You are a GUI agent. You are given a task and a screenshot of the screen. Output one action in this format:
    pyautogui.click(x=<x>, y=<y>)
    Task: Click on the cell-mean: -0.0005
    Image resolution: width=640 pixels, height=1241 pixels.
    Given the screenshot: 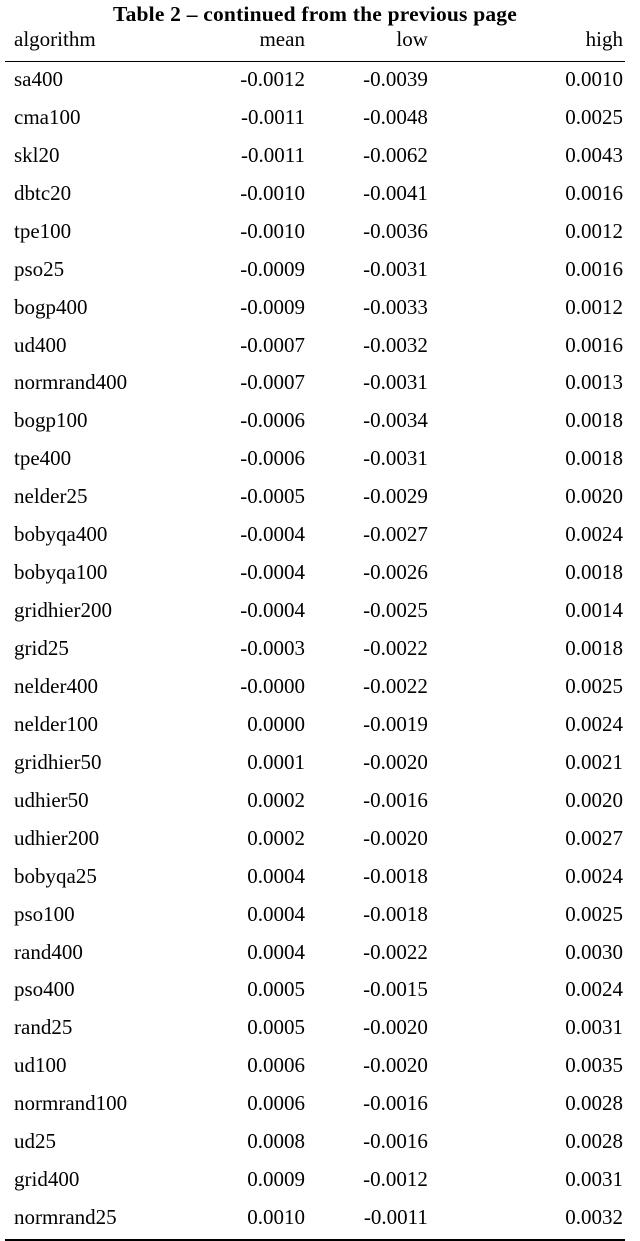 What is the action you would take?
    pyautogui.click(x=272, y=496)
    